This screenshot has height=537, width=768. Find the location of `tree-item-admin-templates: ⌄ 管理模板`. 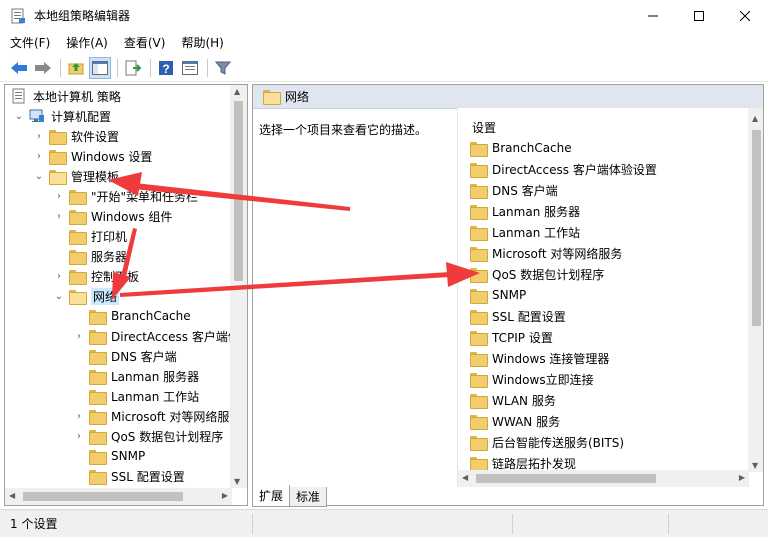

tree-item-admin-templates: ⌄ 管理模板 is located at coordinates (76, 176).